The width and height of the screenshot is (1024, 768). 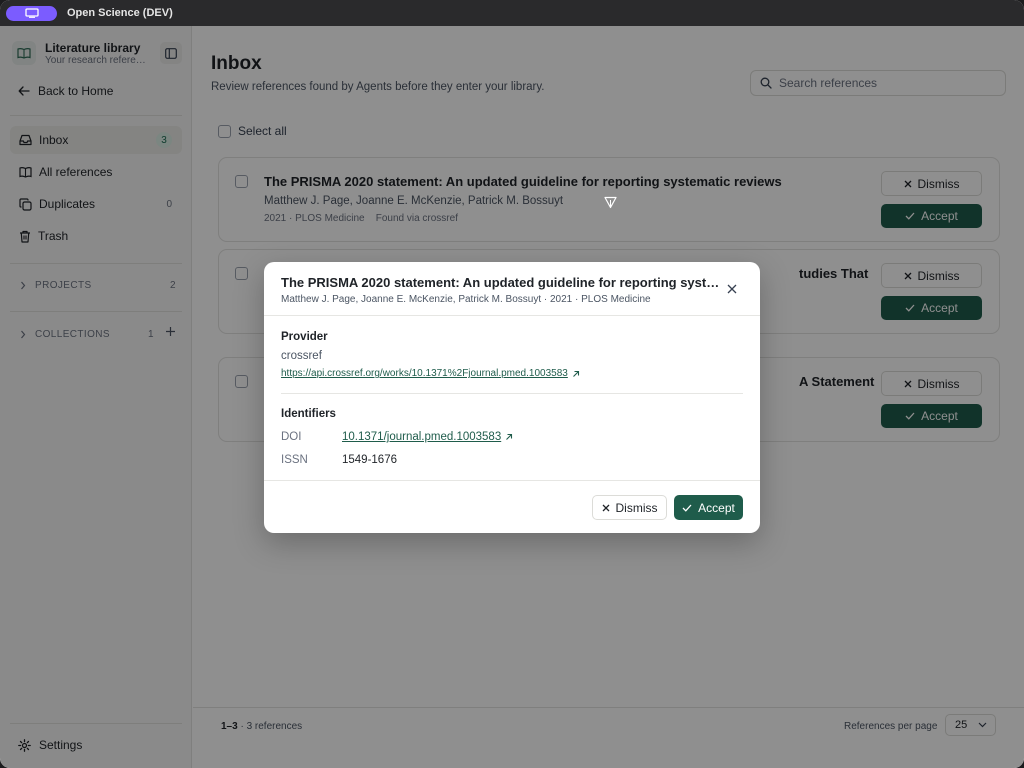 I want to click on dismiss-label: Dismiss, so click(x=636, y=507).